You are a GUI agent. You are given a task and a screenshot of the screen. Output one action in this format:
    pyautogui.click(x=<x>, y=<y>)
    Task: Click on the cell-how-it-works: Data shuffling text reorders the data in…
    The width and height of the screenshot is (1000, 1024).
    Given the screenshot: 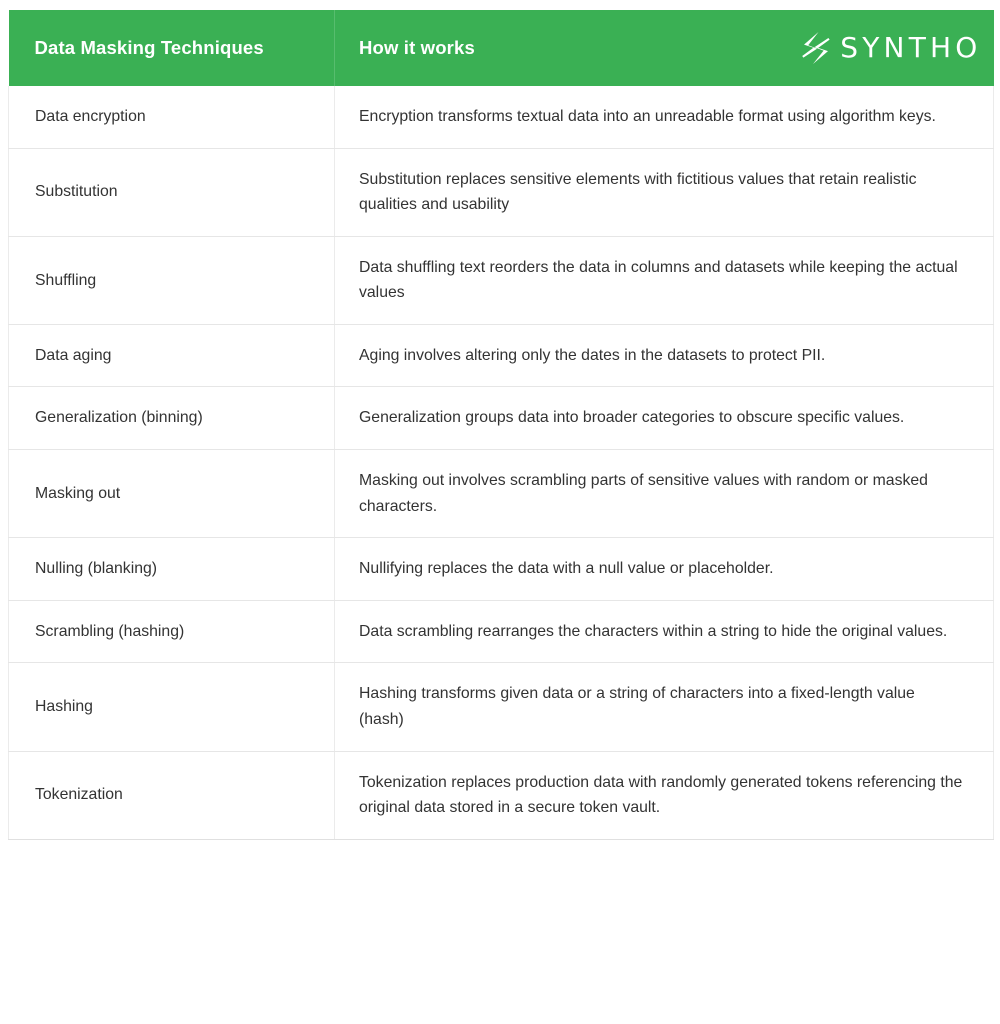 What is the action you would take?
    pyautogui.click(x=664, y=280)
    